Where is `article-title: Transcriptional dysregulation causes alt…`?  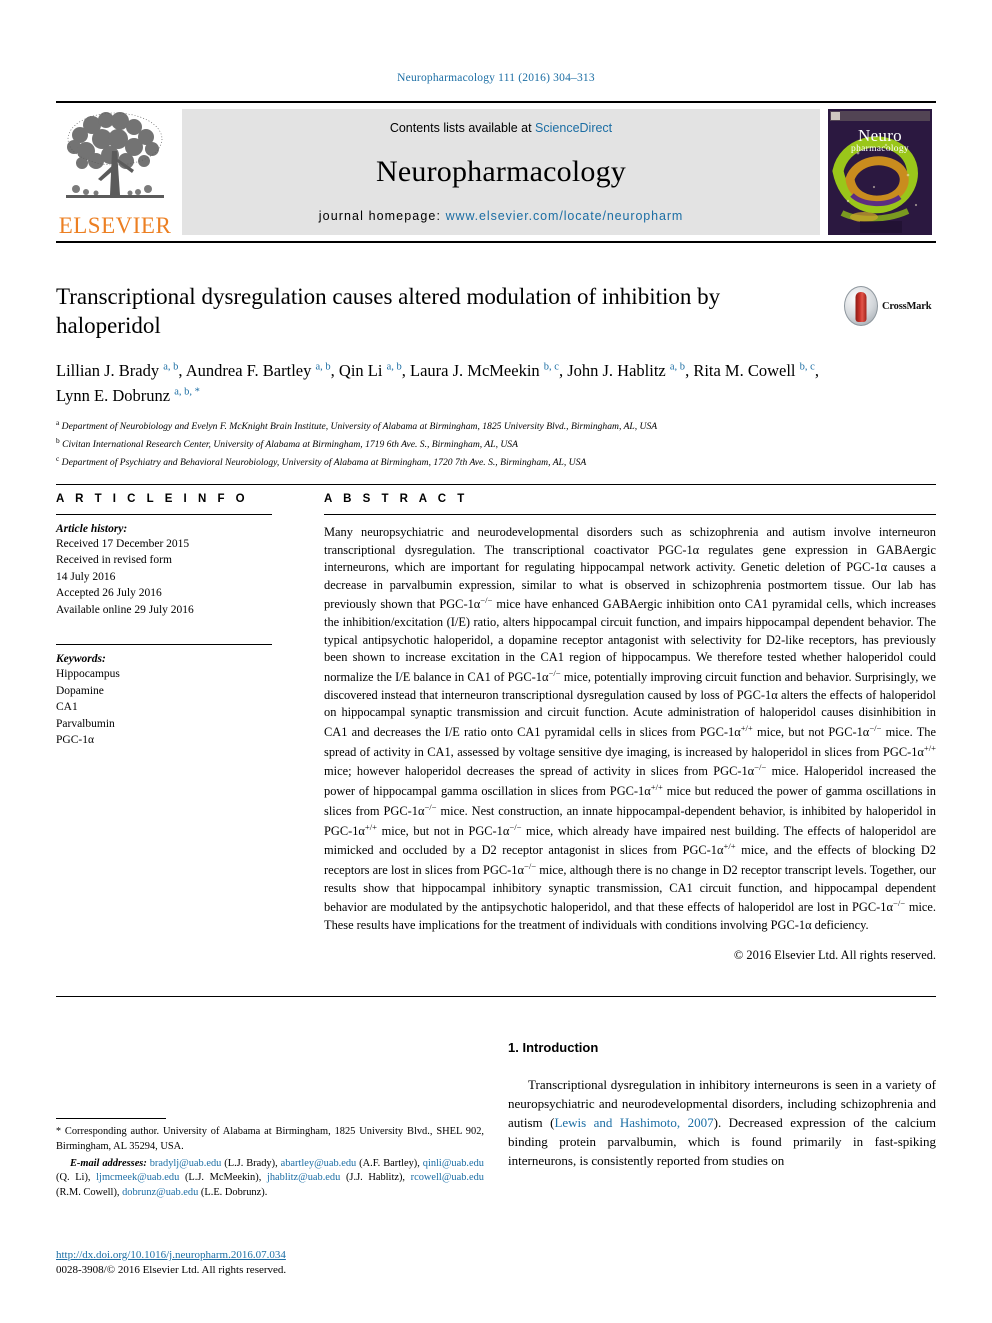
article-title: Transcriptional dysregulation causes alt… is located at coordinates (388, 311).